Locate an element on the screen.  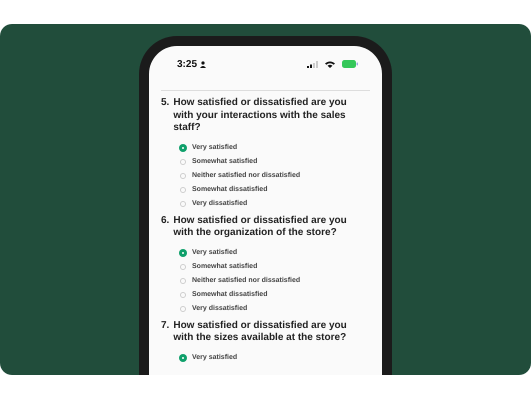
question-number: 7. is located at coordinates (165, 326).